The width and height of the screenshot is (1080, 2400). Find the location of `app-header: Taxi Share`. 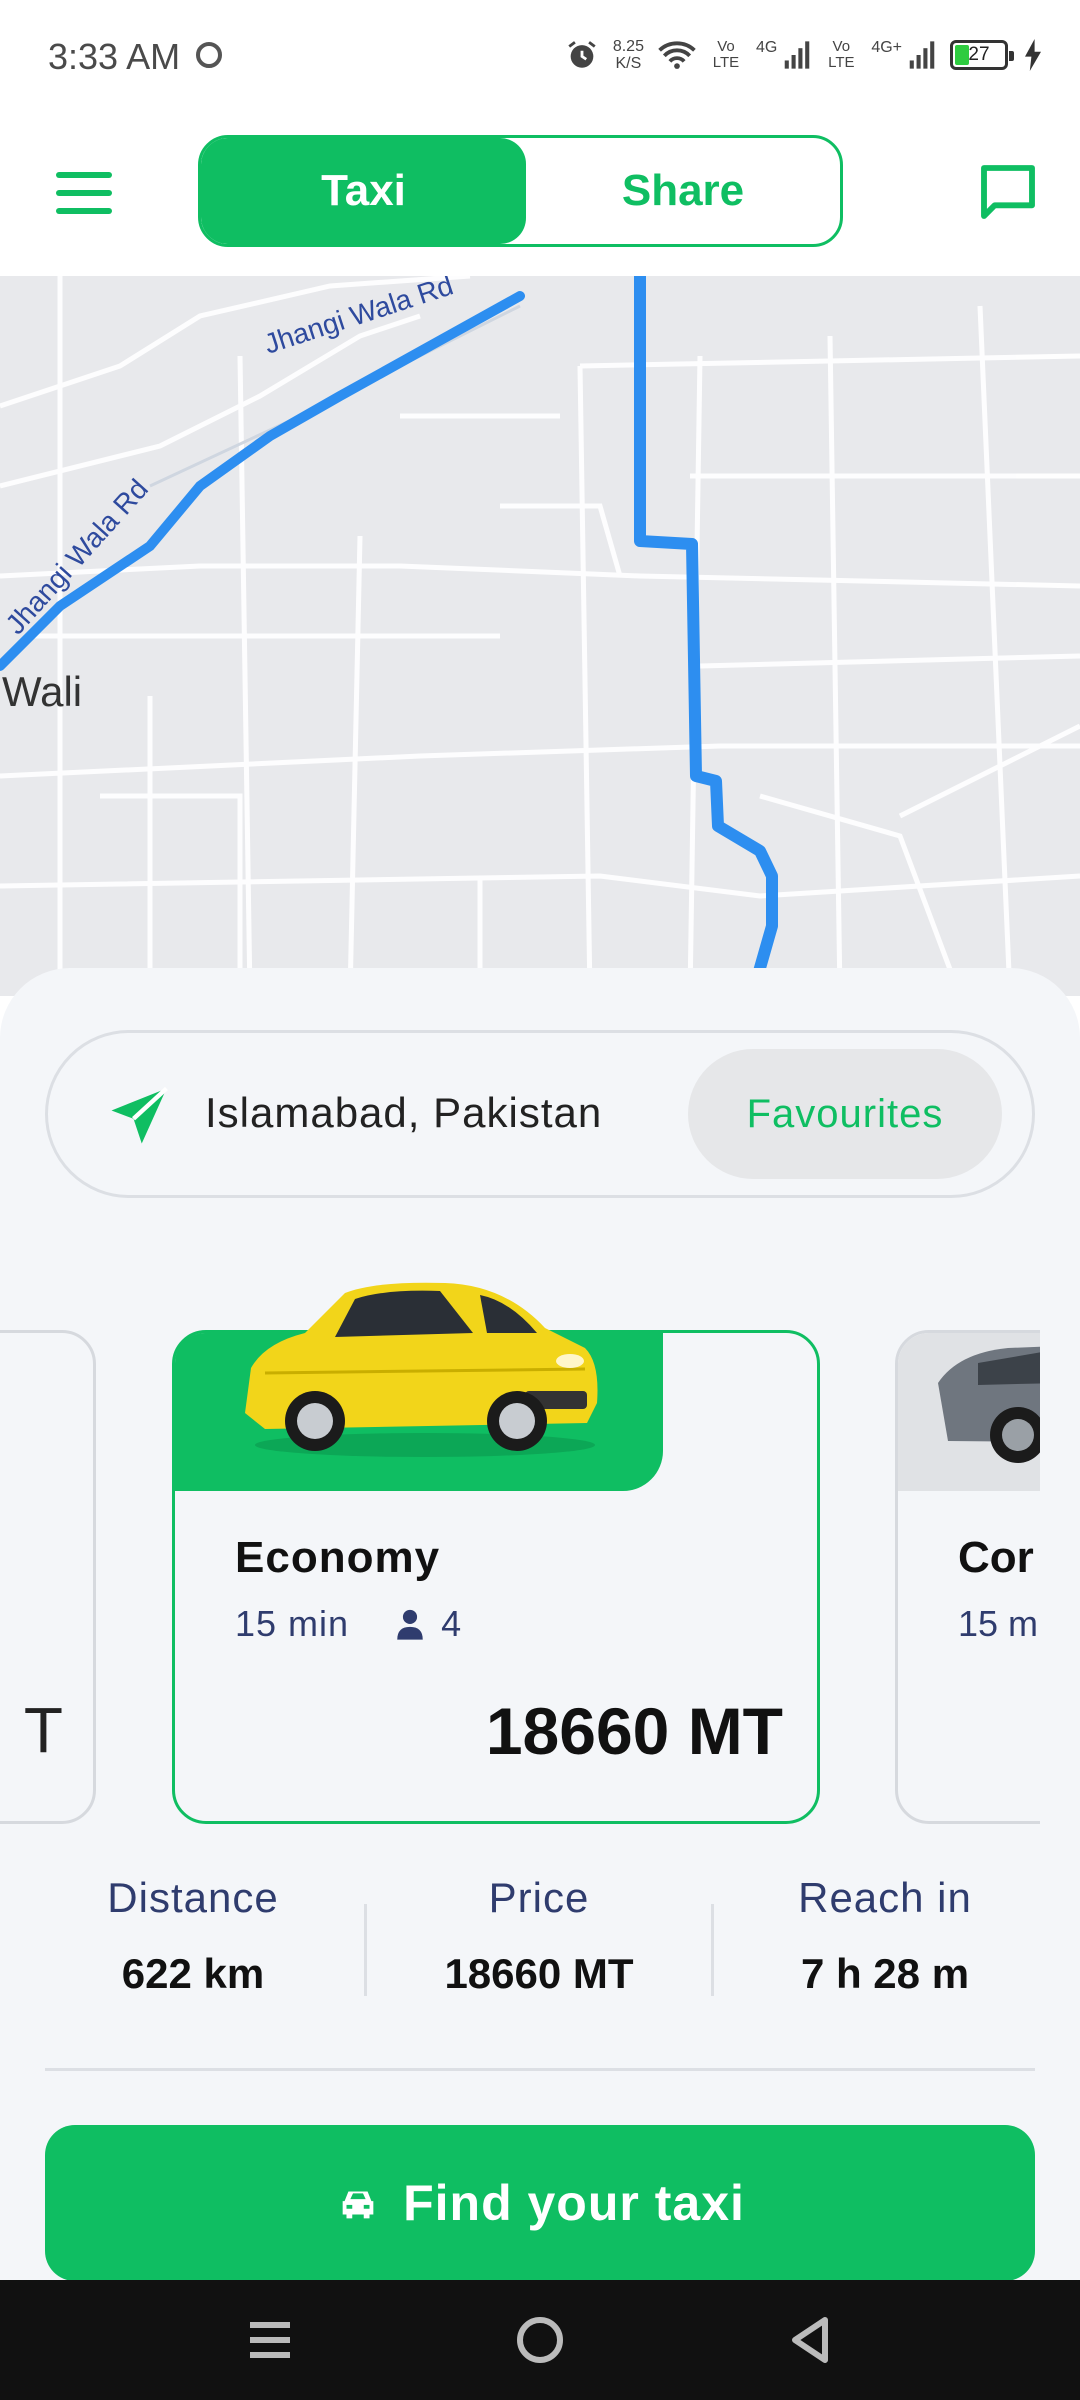

app-header: Taxi Share is located at coordinates (540, 193).